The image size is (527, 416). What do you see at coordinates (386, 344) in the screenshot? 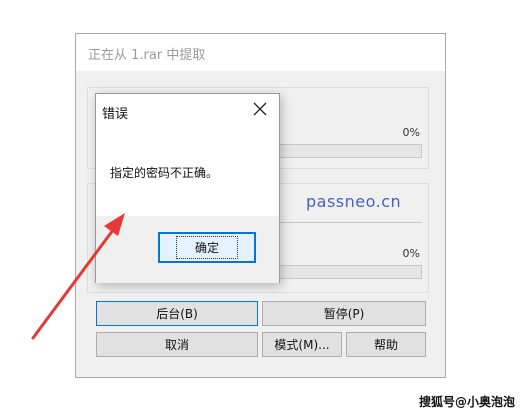
I see `help-button: 帮助` at bounding box center [386, 344].